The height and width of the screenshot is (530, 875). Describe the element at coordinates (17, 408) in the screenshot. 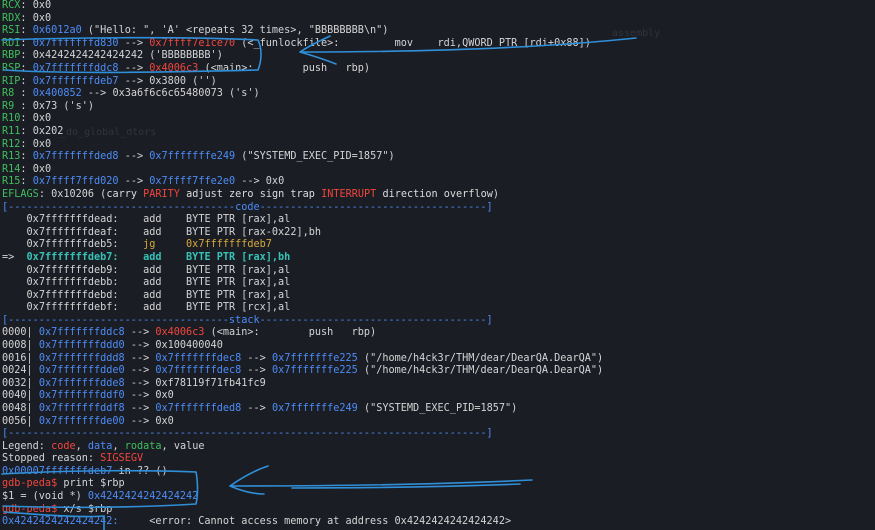

I see `stack-offset: 0048|` at that location.